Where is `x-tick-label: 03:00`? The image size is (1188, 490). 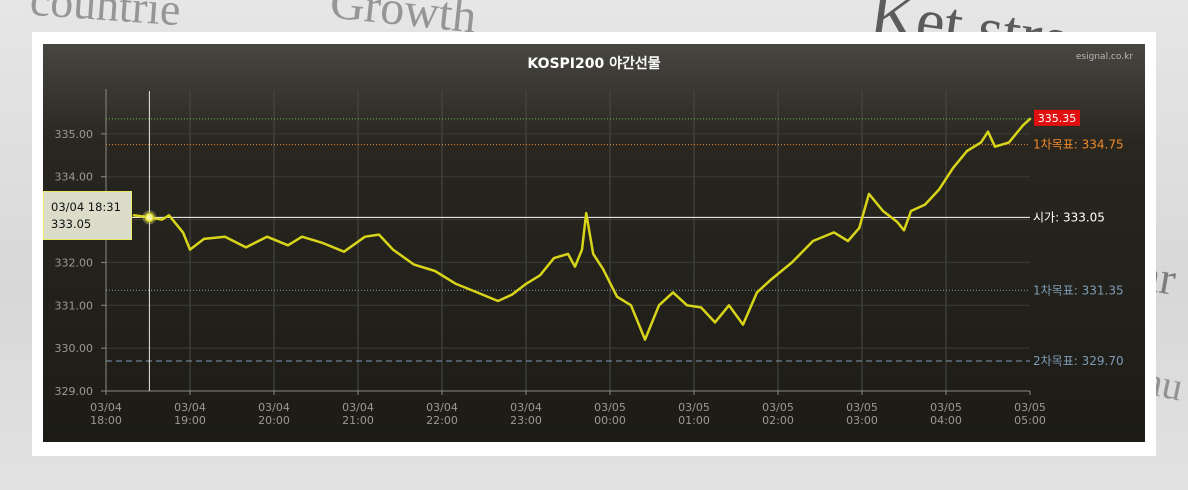 x-tick-label: 03:00 is located at coordinates (862, 420).